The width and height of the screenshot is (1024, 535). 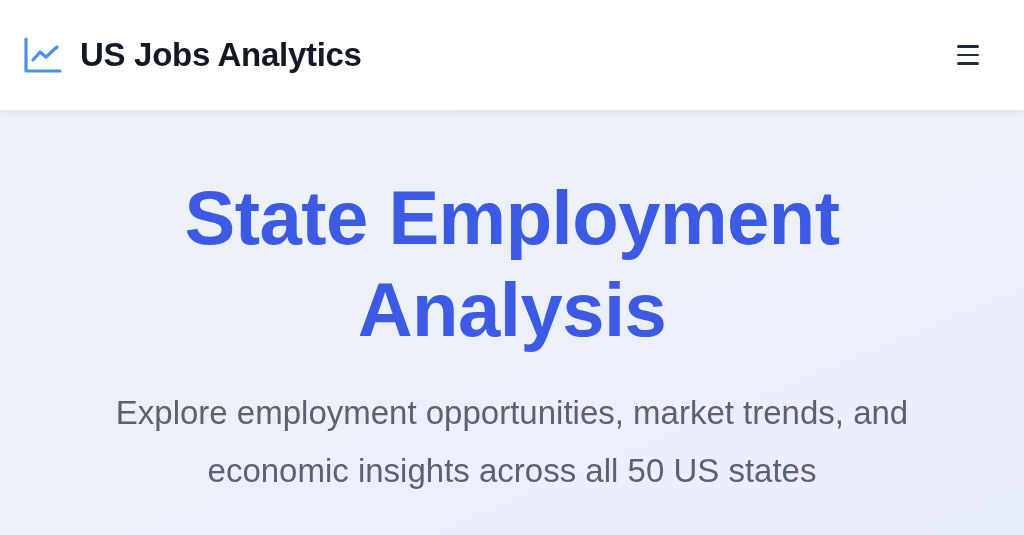 What do you see at coordinates (43, 55) in the screenshot?
I see `line-chart-icon` at bounding box center [43, 55].